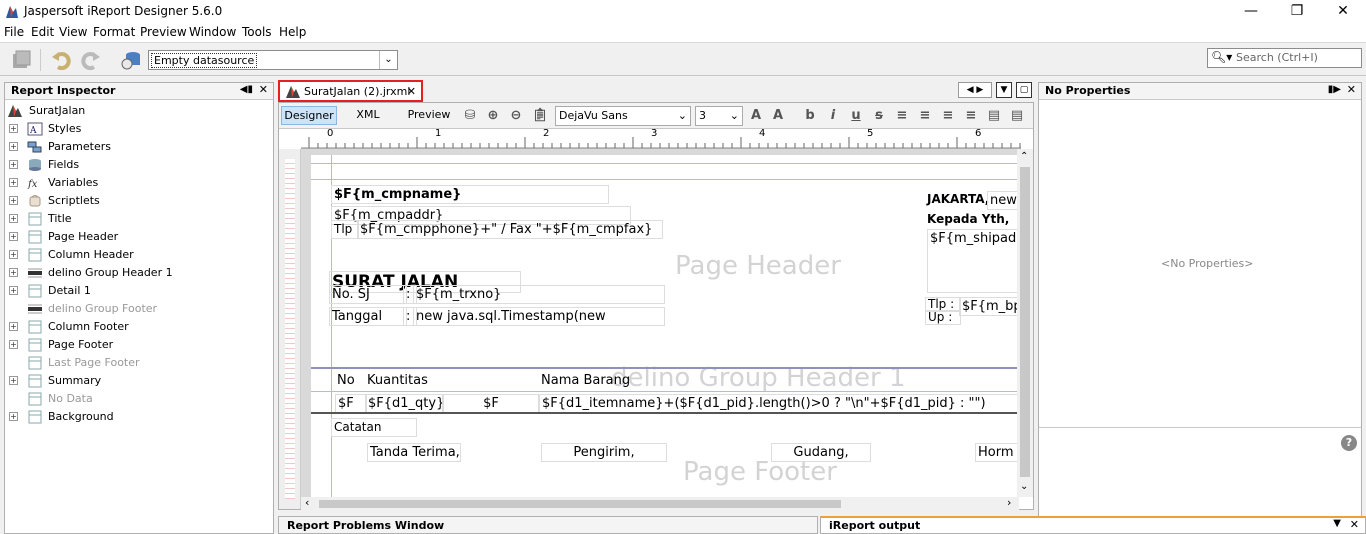 This screenshot has width=1366, height=534. I want to click on field-timestamp: new java.sql.Timestamp(new, so click(539, 316).